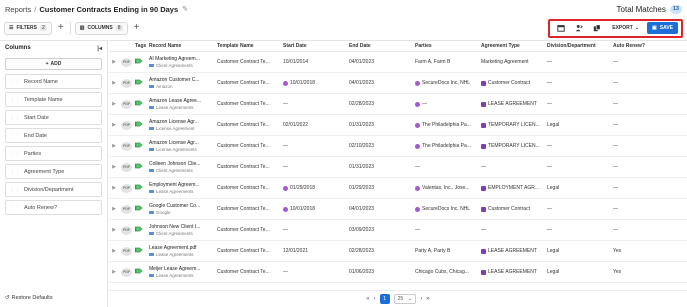  What do you see at coordinates (662, 28) in the screenshot?
I see `save-button: ▣ SAVE` at bounding box center [662, 28].